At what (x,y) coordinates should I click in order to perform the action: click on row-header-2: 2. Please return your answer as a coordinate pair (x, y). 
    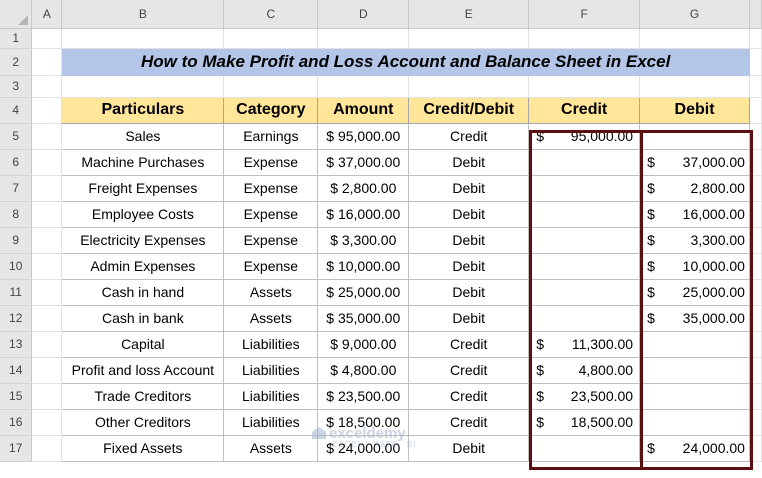
    Looking at the image, I should click on (16, 62).